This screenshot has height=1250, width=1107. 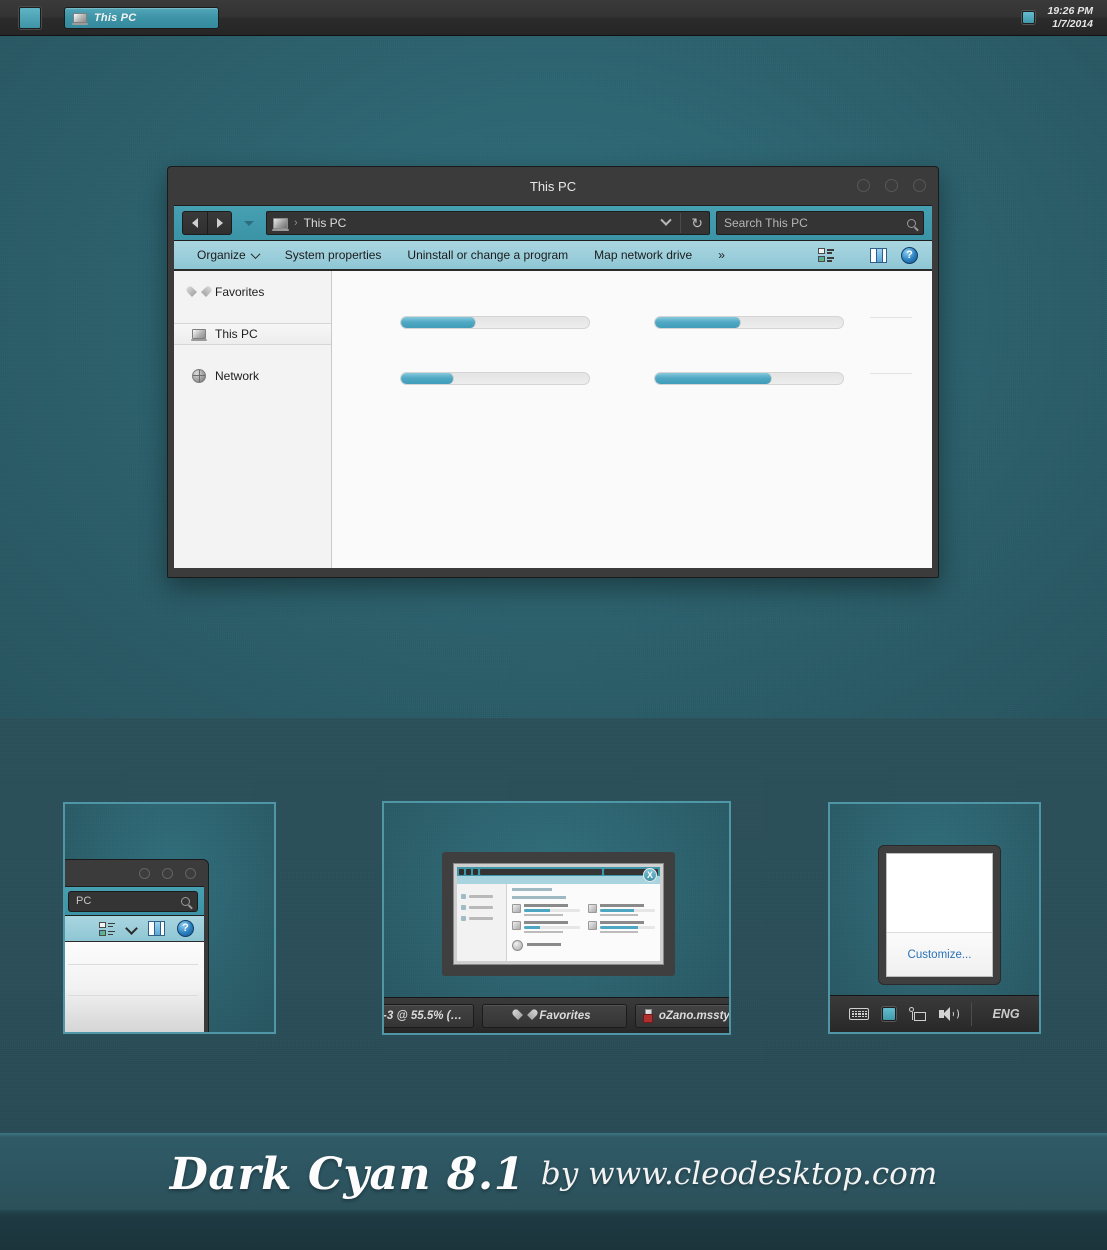 I want to click on language-indicator: ENG, so click(x=1005, y=1014).